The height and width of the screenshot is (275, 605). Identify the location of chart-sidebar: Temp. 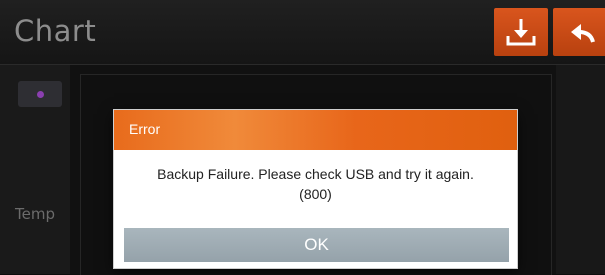
(35, 169).